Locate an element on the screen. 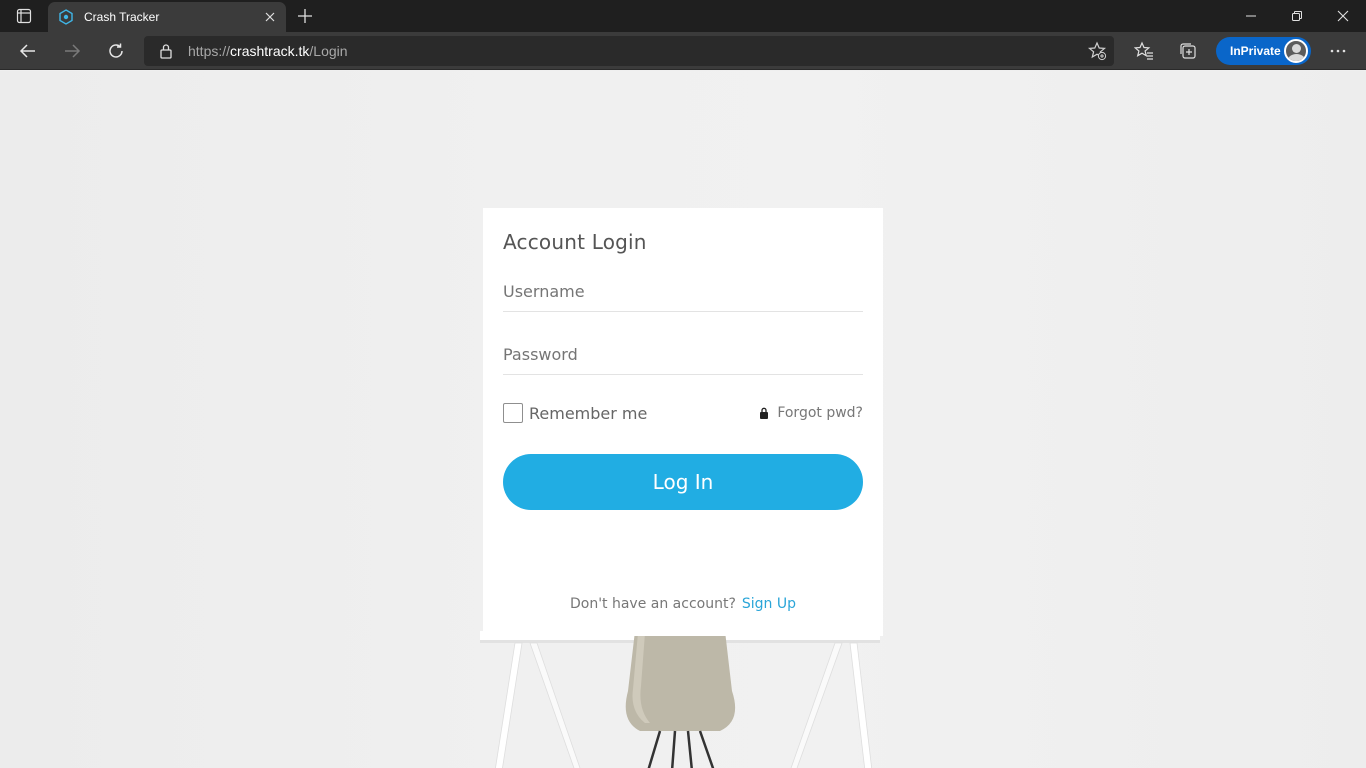  restore-button is located at coordinates (1297, 16).